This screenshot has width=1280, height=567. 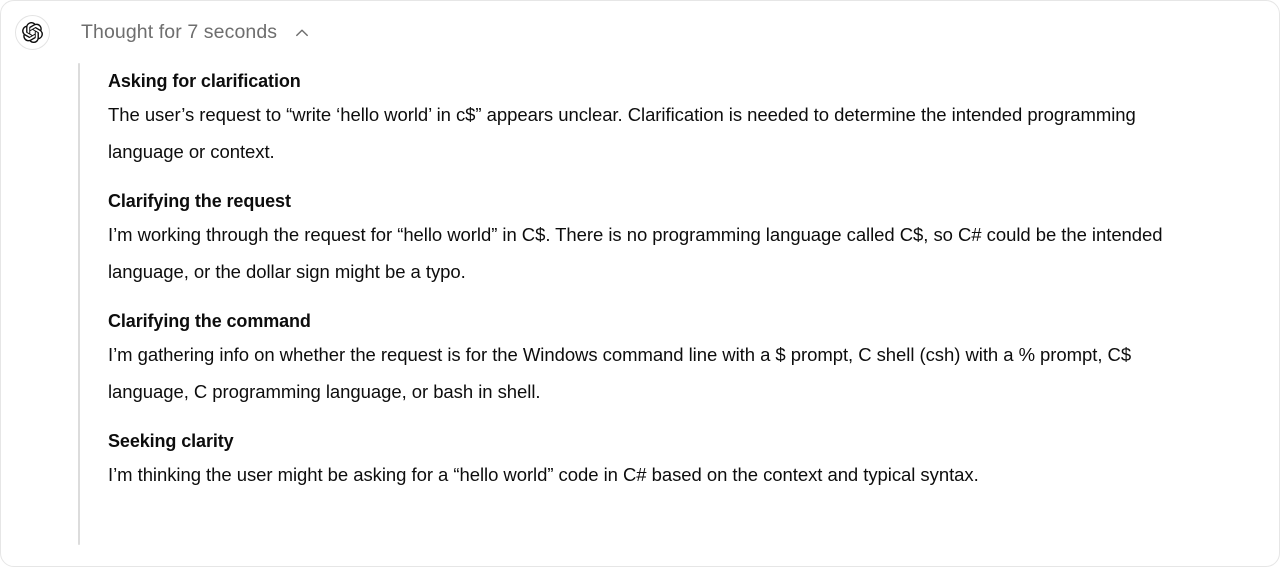 I want to click on openai-logo-icon, so click(x=32, y=32).